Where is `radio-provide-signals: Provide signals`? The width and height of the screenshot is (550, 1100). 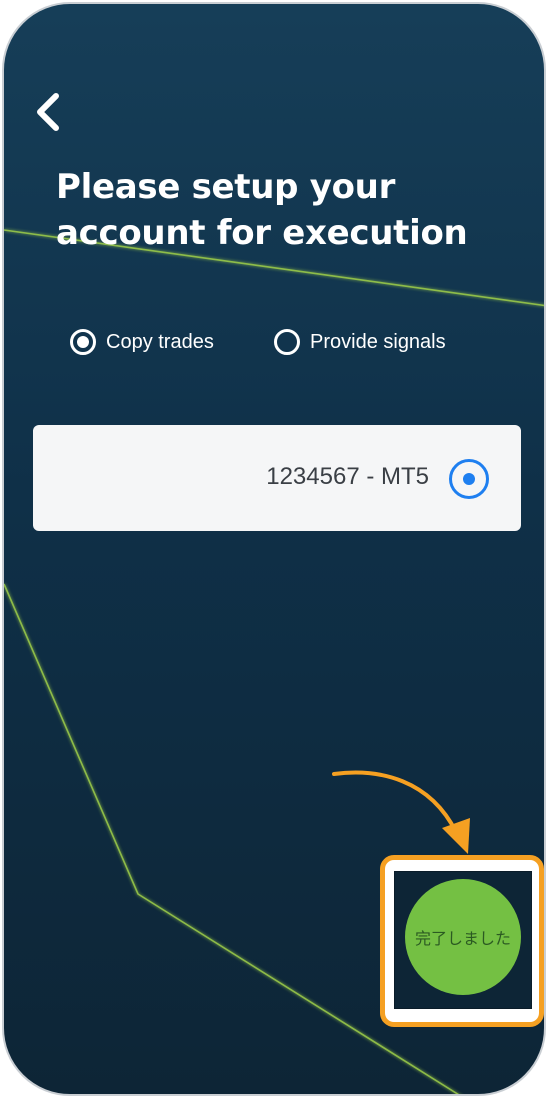 radio-provide-signals: Provide signals is located at coordinates (360, 342).